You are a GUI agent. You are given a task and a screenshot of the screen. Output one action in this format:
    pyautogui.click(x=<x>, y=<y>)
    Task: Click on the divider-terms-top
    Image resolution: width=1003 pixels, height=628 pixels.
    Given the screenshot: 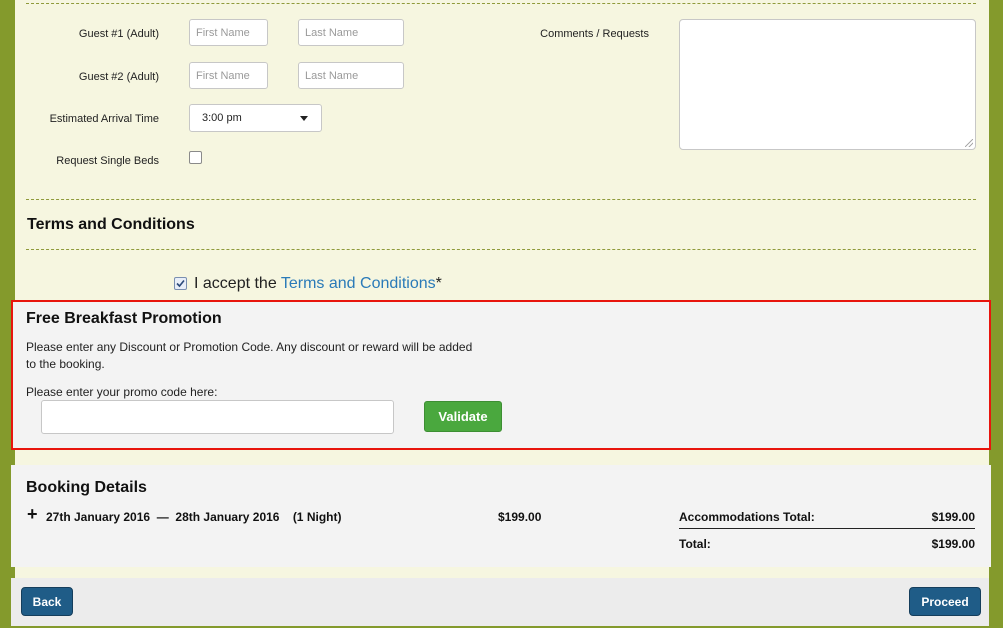 What is the action you would take?
    pyautogui.click(x=501, y=199)
    